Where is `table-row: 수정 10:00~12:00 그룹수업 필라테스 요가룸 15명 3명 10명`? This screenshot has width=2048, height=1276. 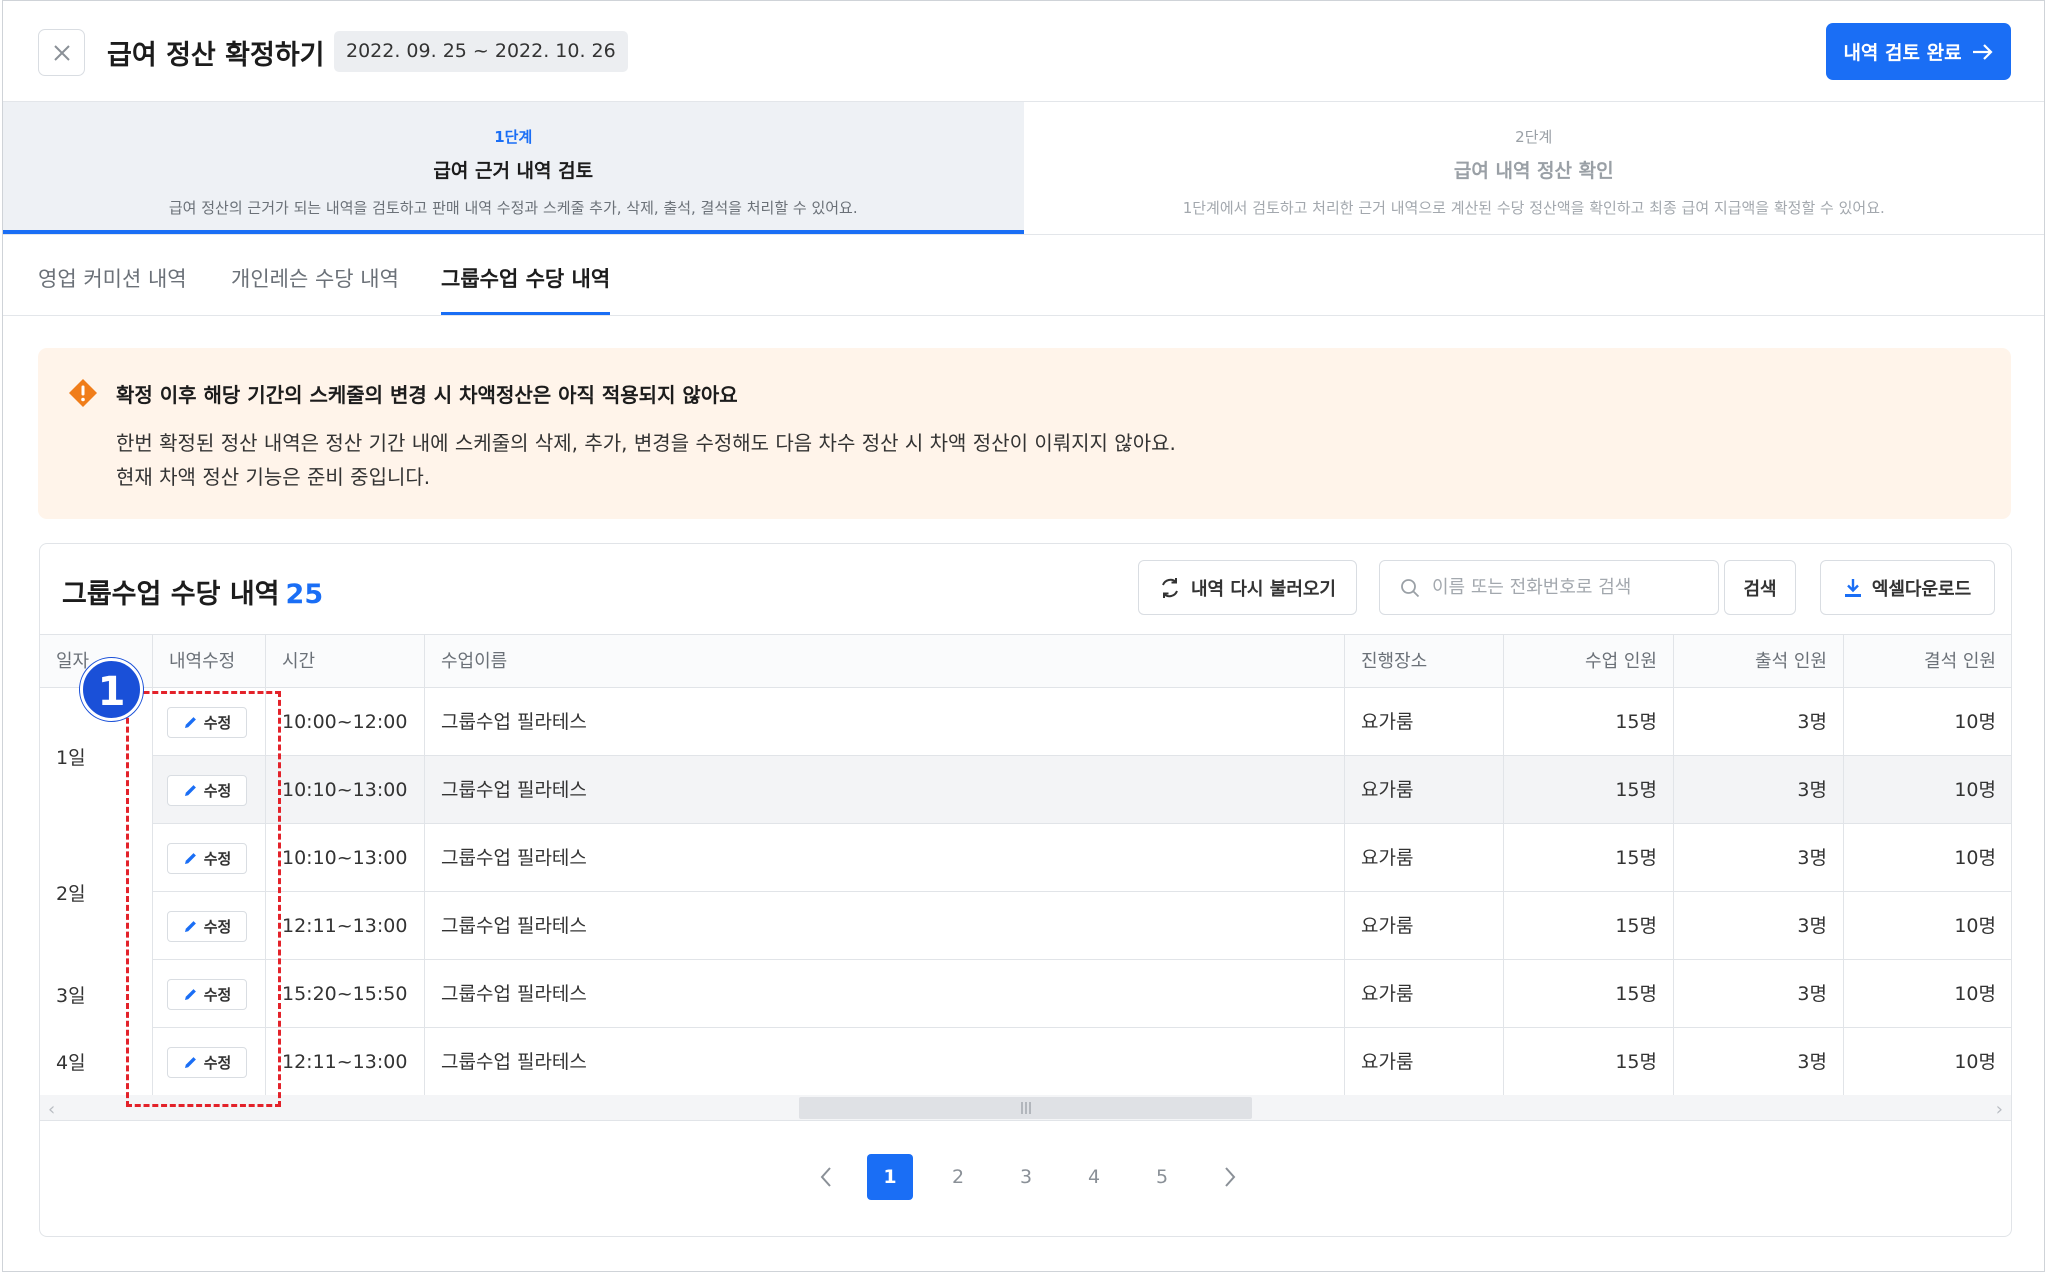 table-row: 수정 10:00~12:00 그룹수업 필라테스 요가룸 15명 3명 10명 is located at coordinates (1025, 722).